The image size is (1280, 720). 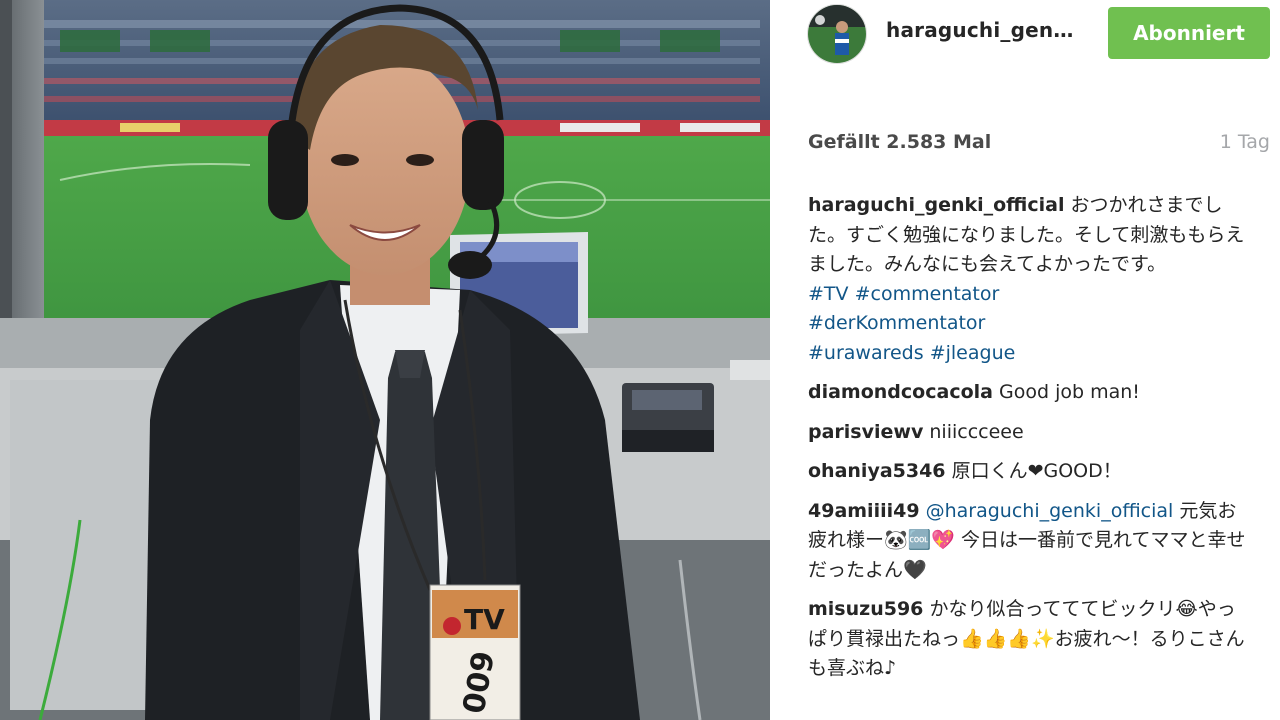 What do you see at coordinates (1036, 471) in the screenshot?
I see `comment-text: 原口くん❤GOOD！` at bounding box center [1036, 471].